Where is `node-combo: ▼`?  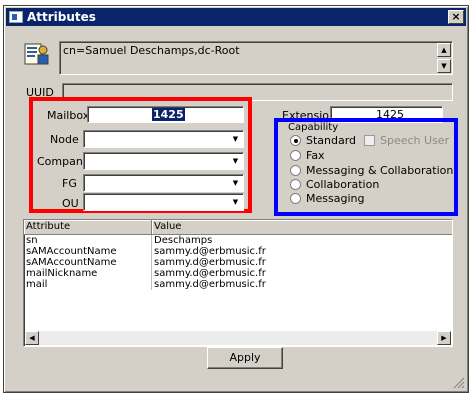 node-combo: ▼ is located at coordinates (163, 139).